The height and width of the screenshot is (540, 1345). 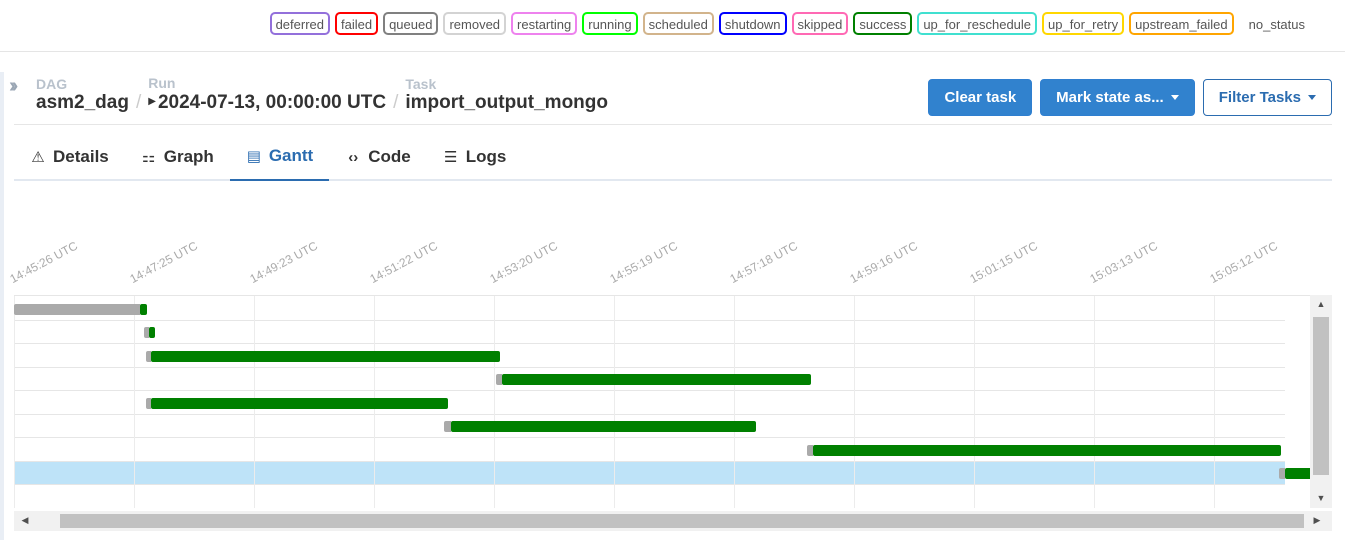 I want to click on tab-label: Graph, so click(x=188, y=156).